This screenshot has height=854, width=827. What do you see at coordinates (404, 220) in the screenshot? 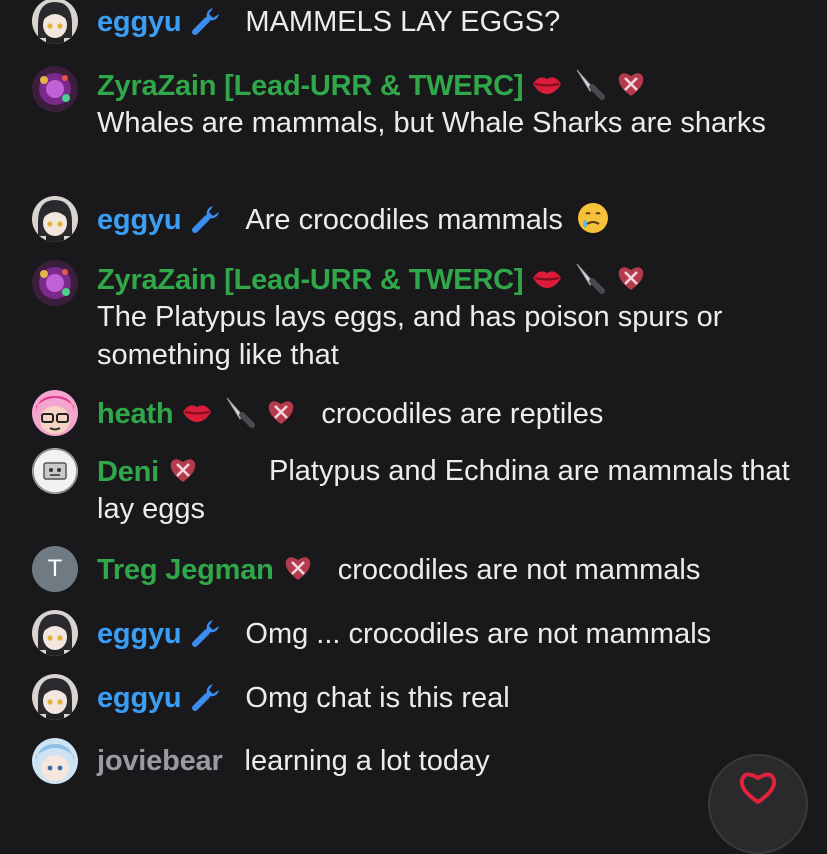
I see `message-text: Are crocodiles mammals` at bounding box center [404, 220].